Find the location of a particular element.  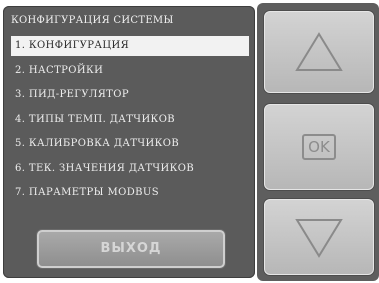

triangle-down-icon is located at coordinates (319, 238).